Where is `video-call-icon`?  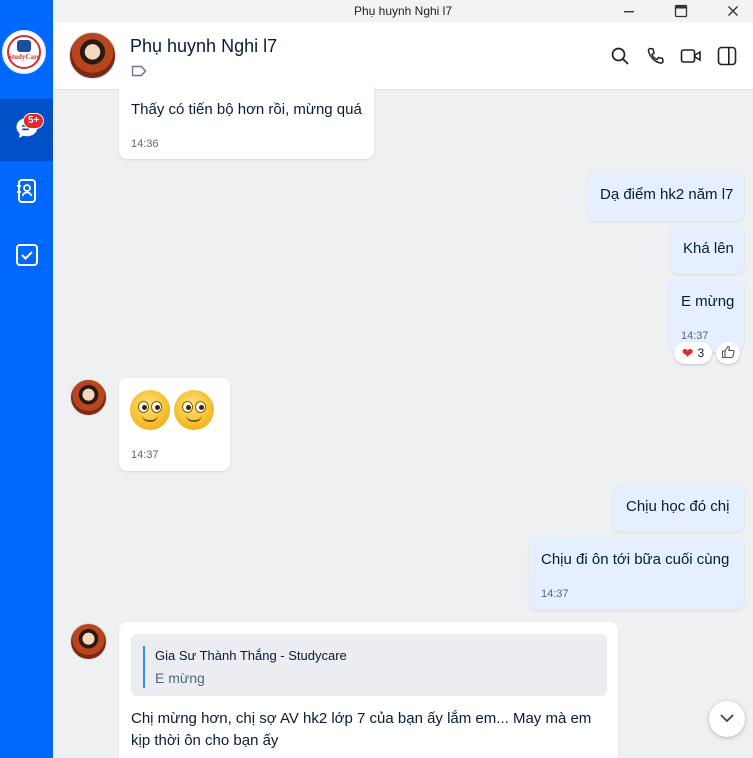 video-call-icon is located at coordinates (691, 56).